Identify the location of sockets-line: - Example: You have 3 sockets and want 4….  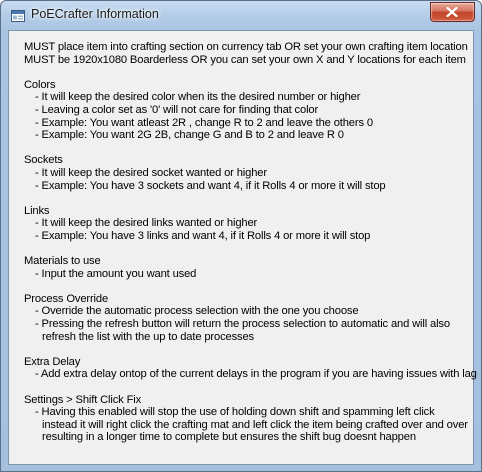
(210, 185).